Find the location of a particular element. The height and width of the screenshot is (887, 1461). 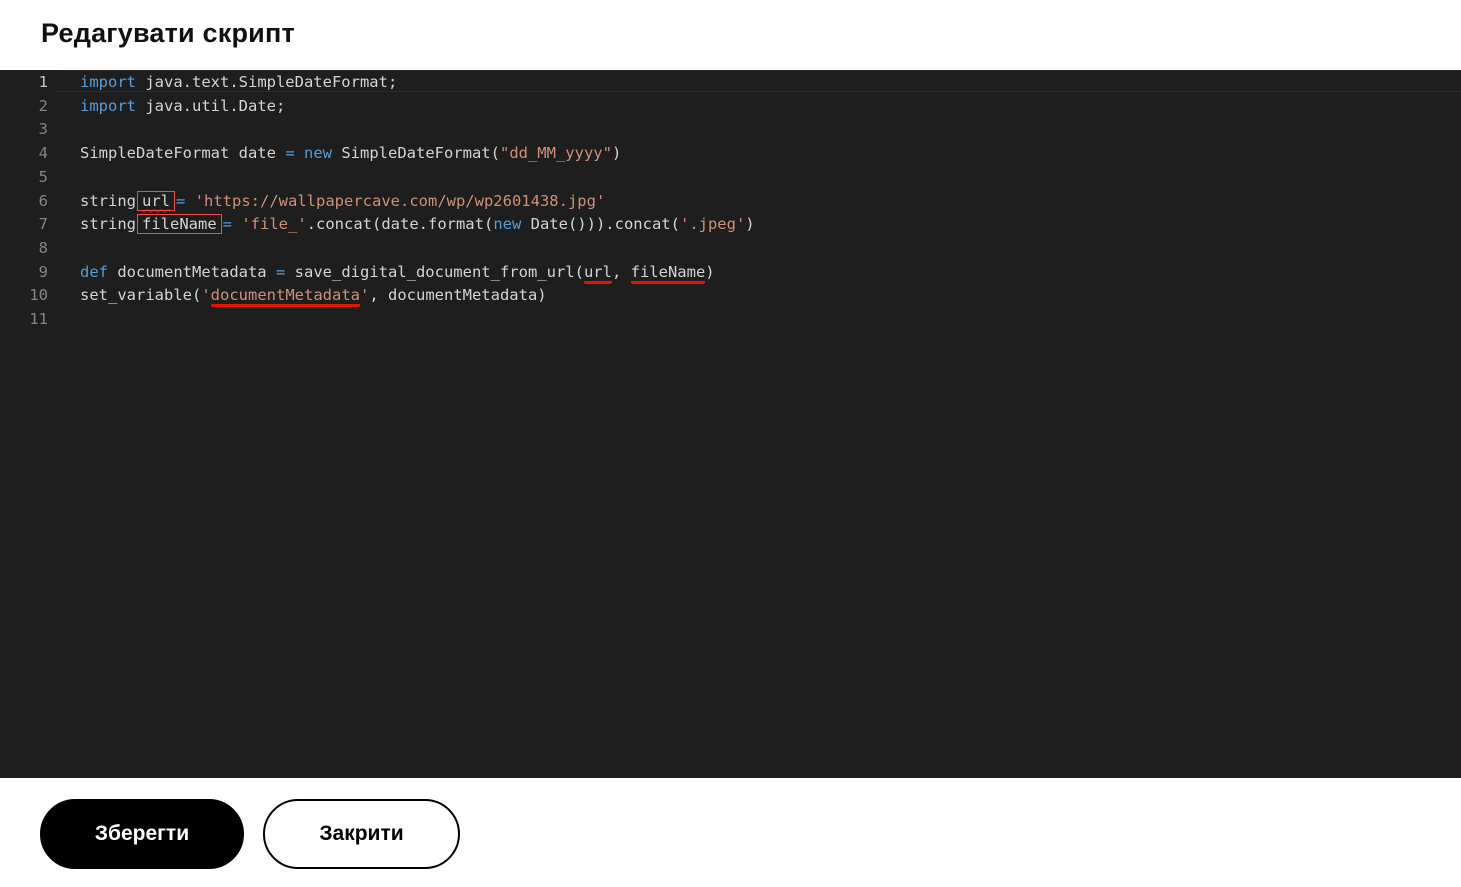

code-token: 'file_' is located at coordinates (274, 224).